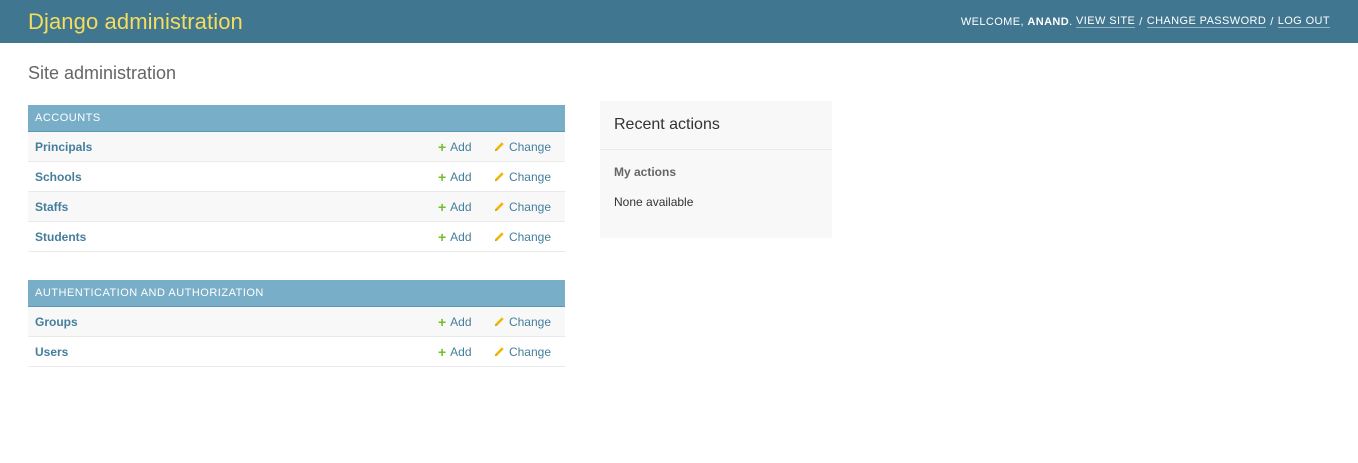 The width and height of the screenshot is (1358, 463). I want to click on site-brand: Django administration, so click(135, 22).